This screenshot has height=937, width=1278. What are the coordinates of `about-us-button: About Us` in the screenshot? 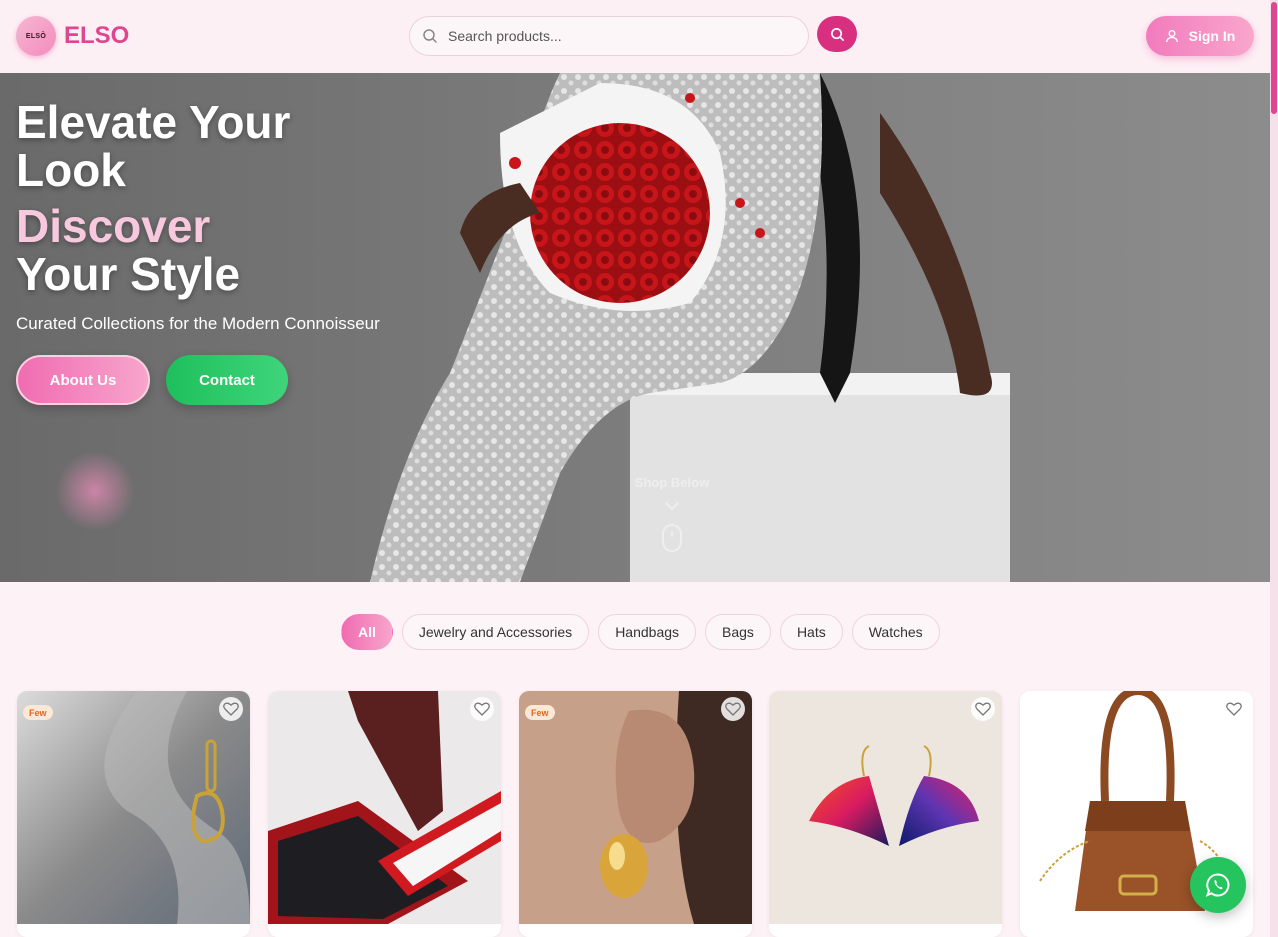 It's located at (83, 380).